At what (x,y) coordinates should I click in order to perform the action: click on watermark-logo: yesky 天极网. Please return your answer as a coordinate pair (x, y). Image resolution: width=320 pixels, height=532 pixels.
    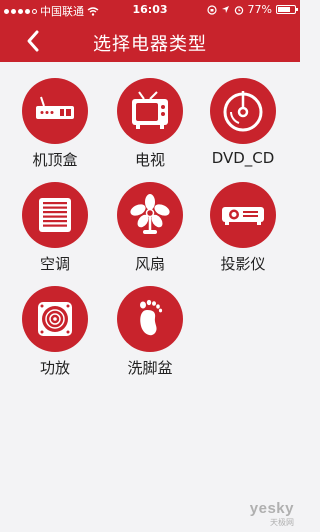
    Looking at the image, I should click on (272, 514).